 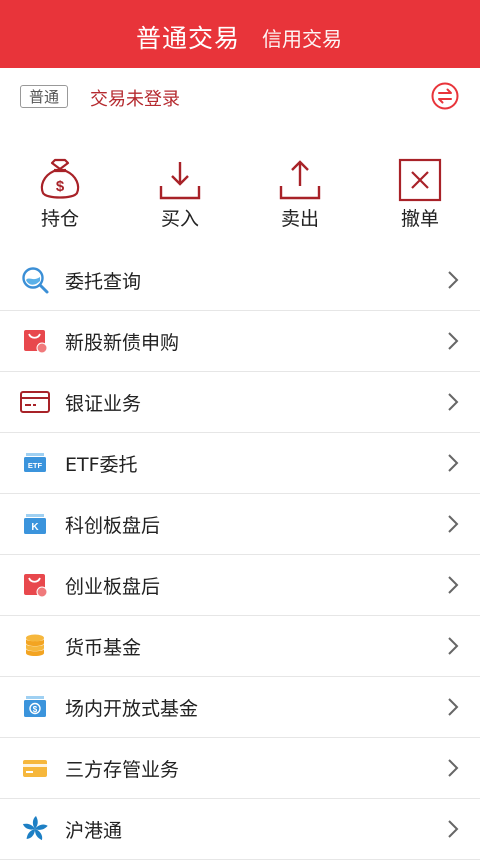 I want to click on action-buy: 买入, so click(x=180, y=194).